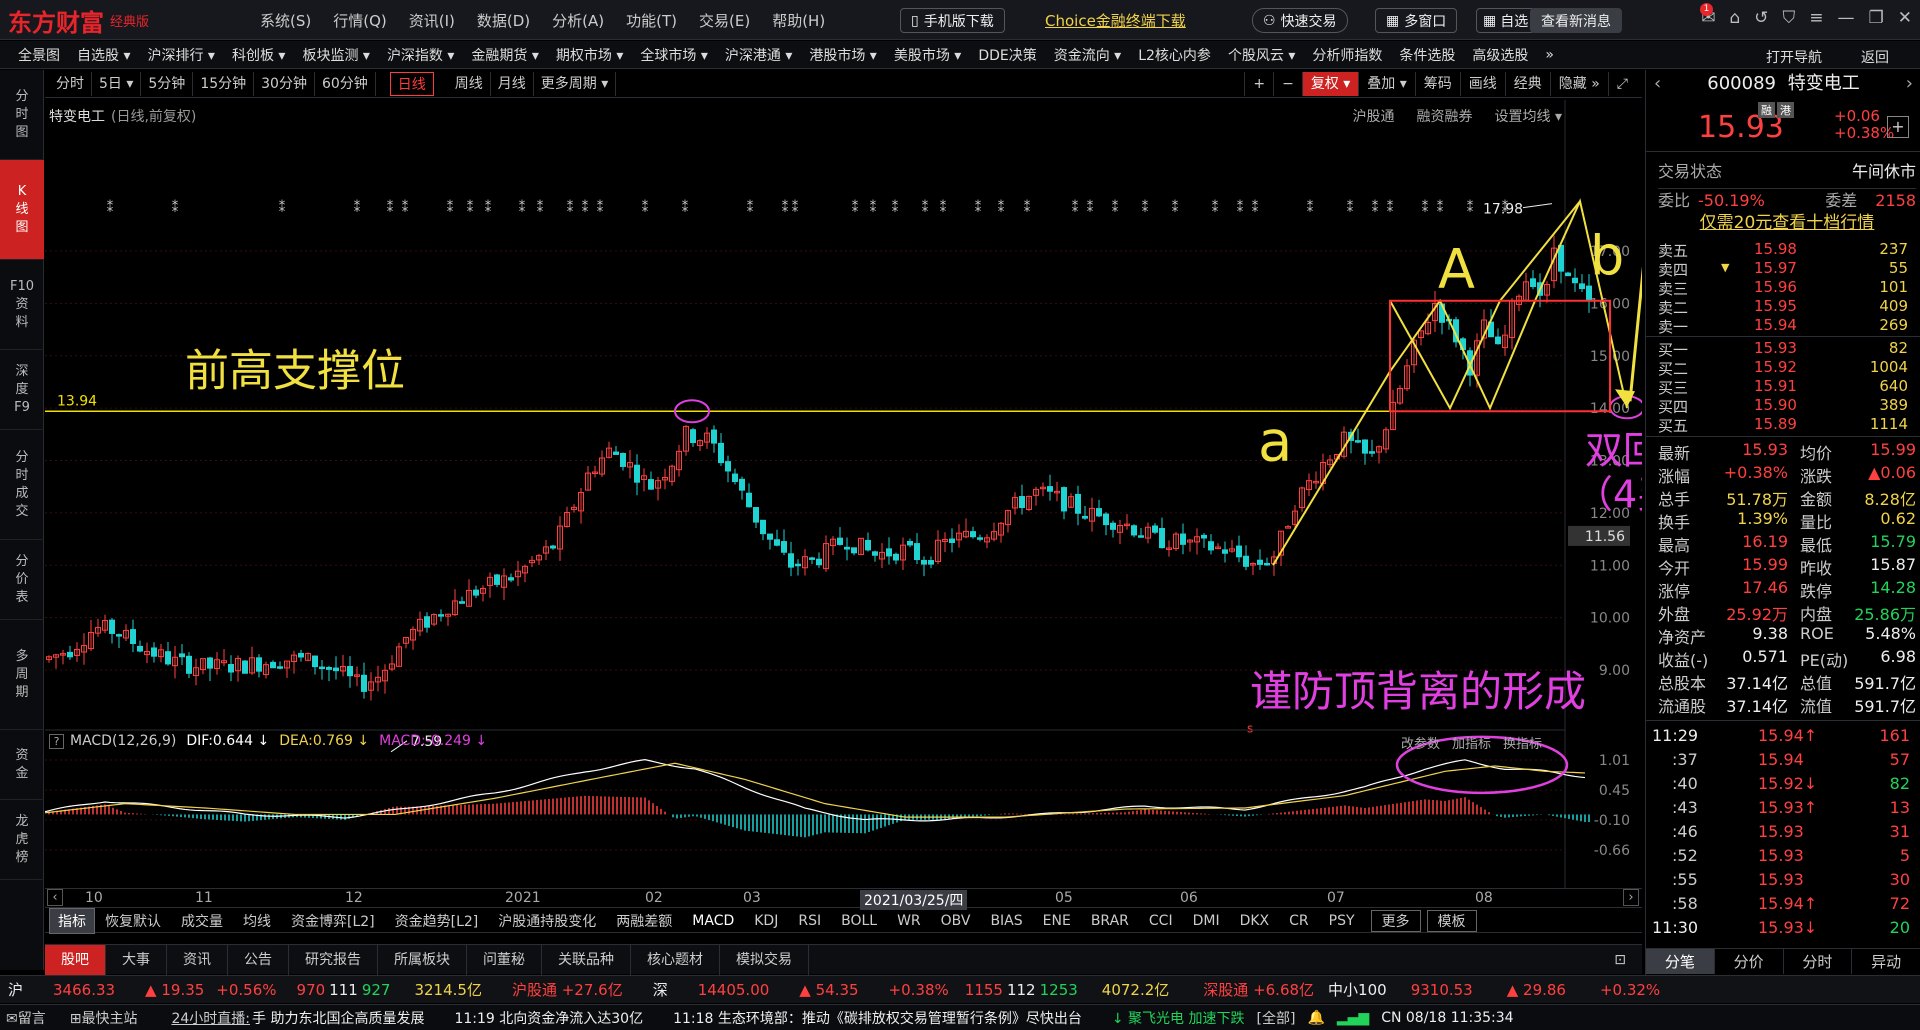 The height and width of the screenshot is (1030, 1920). Describe the element at coordinates (72, 920) in the screenshot. I see `indicator-tab: 指标` at that location.